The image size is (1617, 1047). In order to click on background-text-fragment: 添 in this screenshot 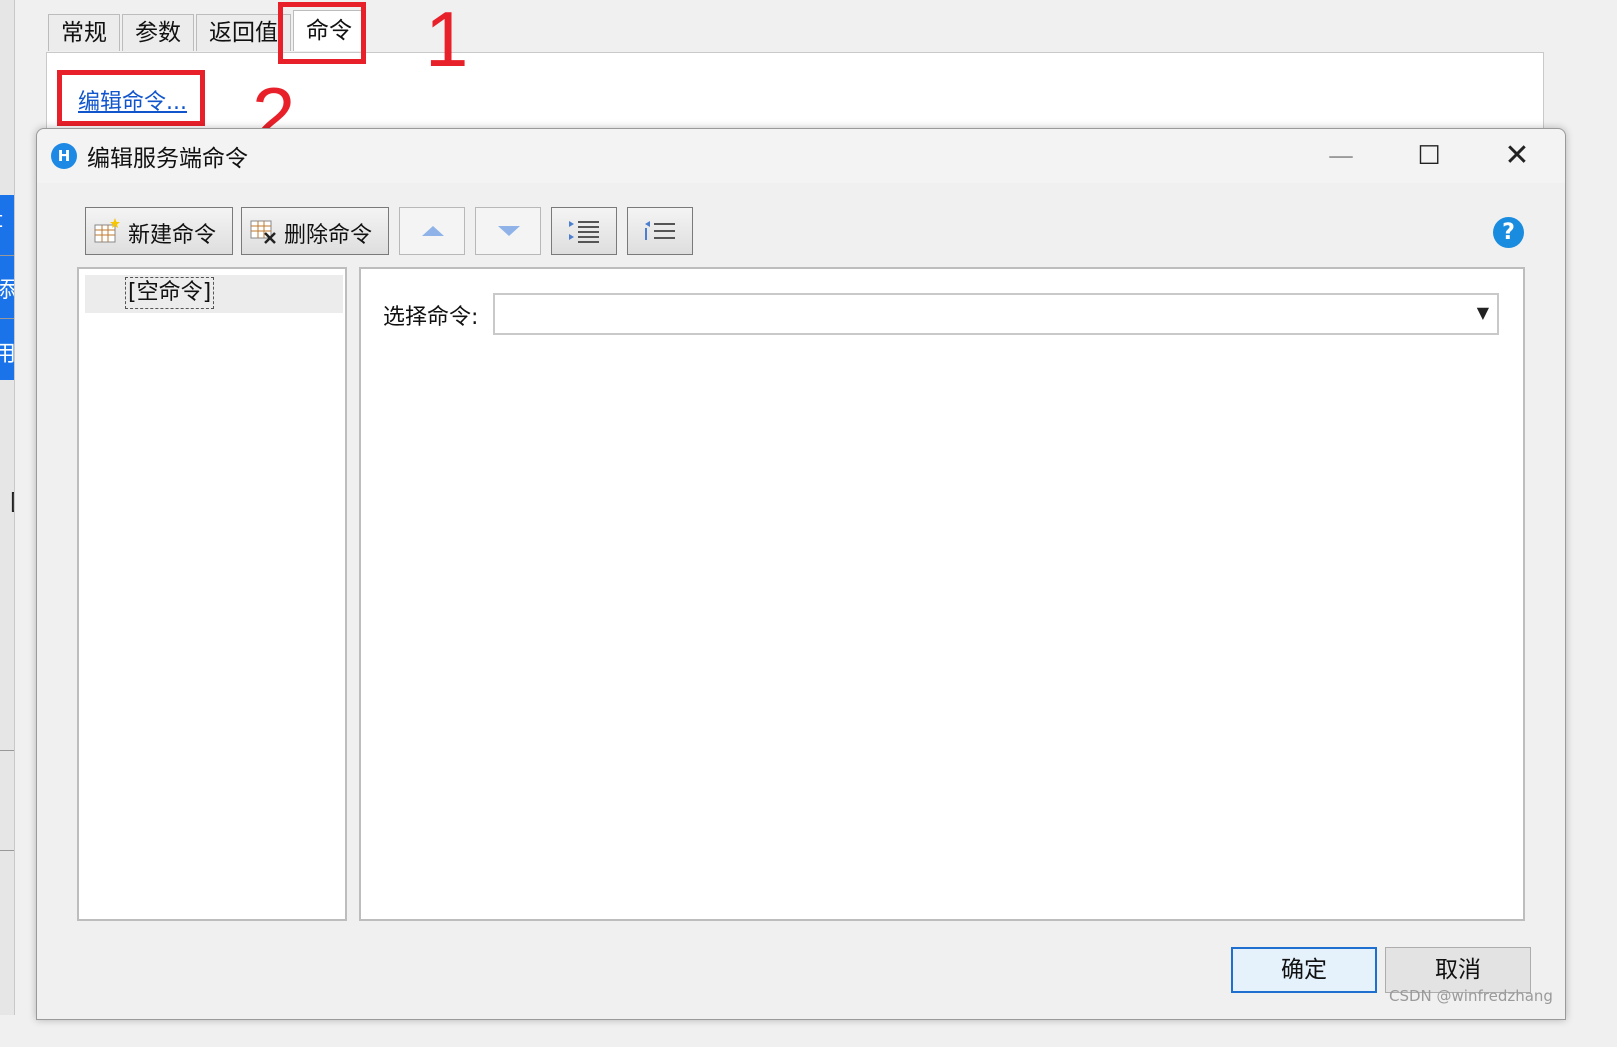, I will do `click(7, 288)`.